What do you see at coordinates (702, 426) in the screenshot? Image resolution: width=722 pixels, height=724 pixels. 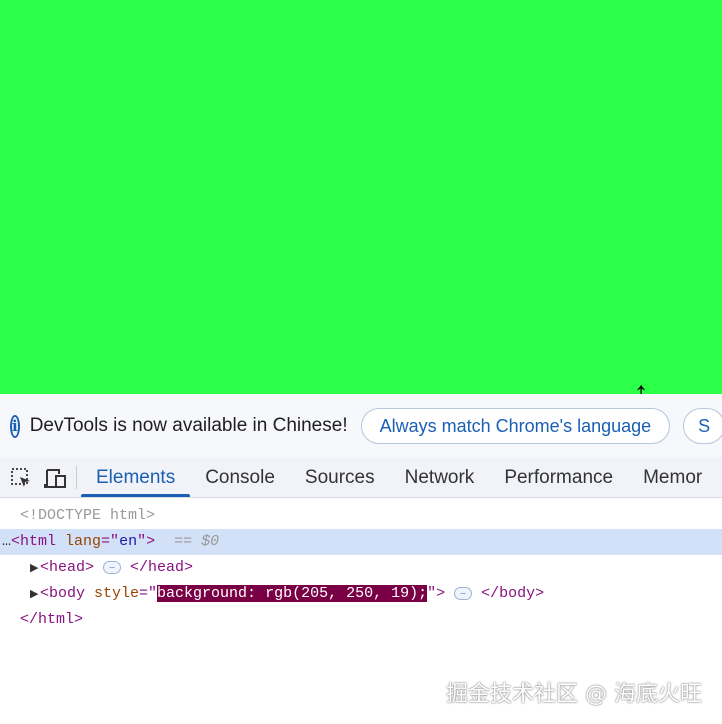 I see `switch-language-button: S` at bounding box center [702, 426].